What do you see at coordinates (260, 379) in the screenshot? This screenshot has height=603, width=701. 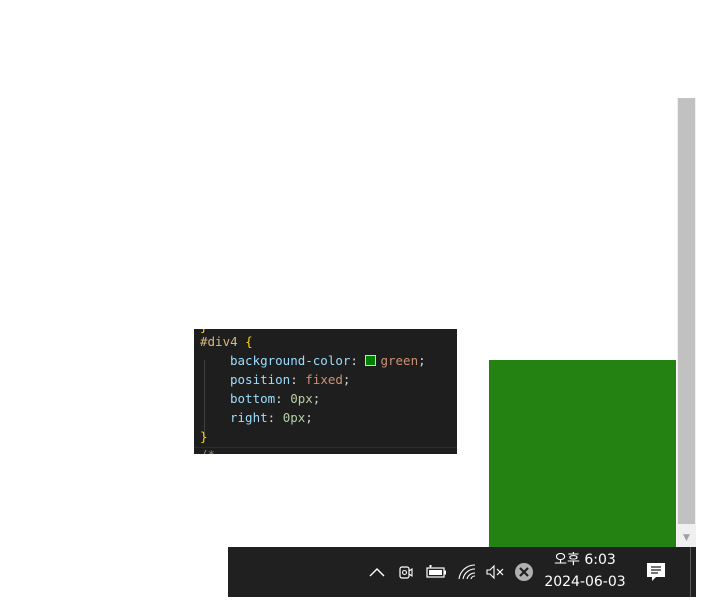 I see `css-property: position` at bounding box center [260, 379].